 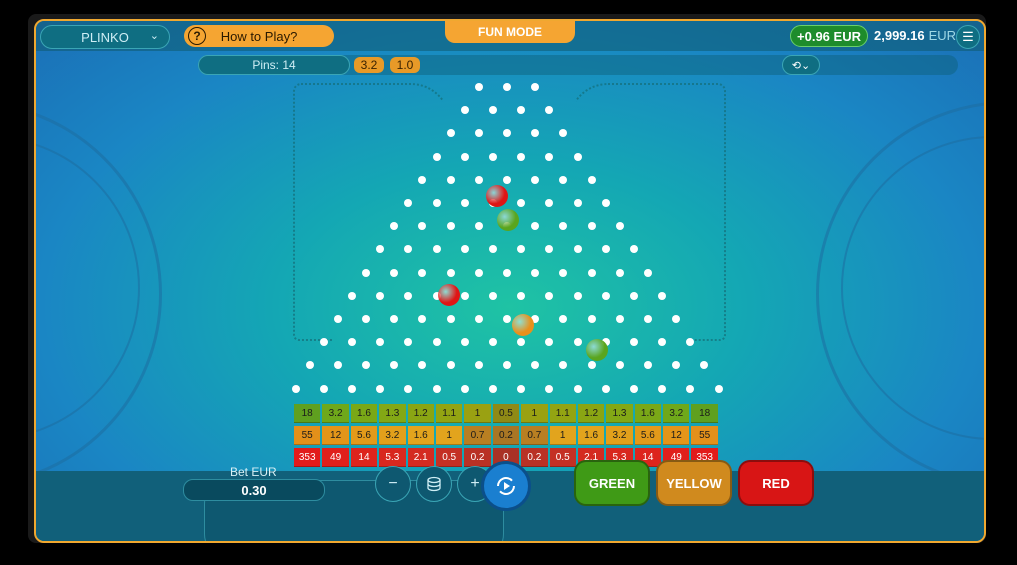 What do you see at coordinates (364, 457) in the screenshot?
I see `multiplier-cell: 14` at bounding box center [364, 457].